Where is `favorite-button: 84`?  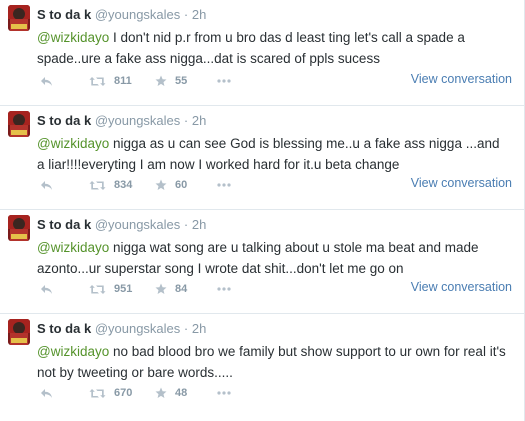
favorite-button: 84 is located at coordinates (171, 289).